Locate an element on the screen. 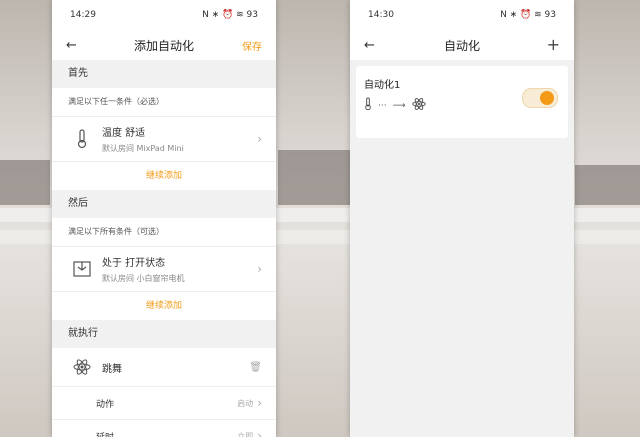 The width and height of the screenshot is (640, 437). trash-icon: 🗑 is located at coordinates (255, 367).